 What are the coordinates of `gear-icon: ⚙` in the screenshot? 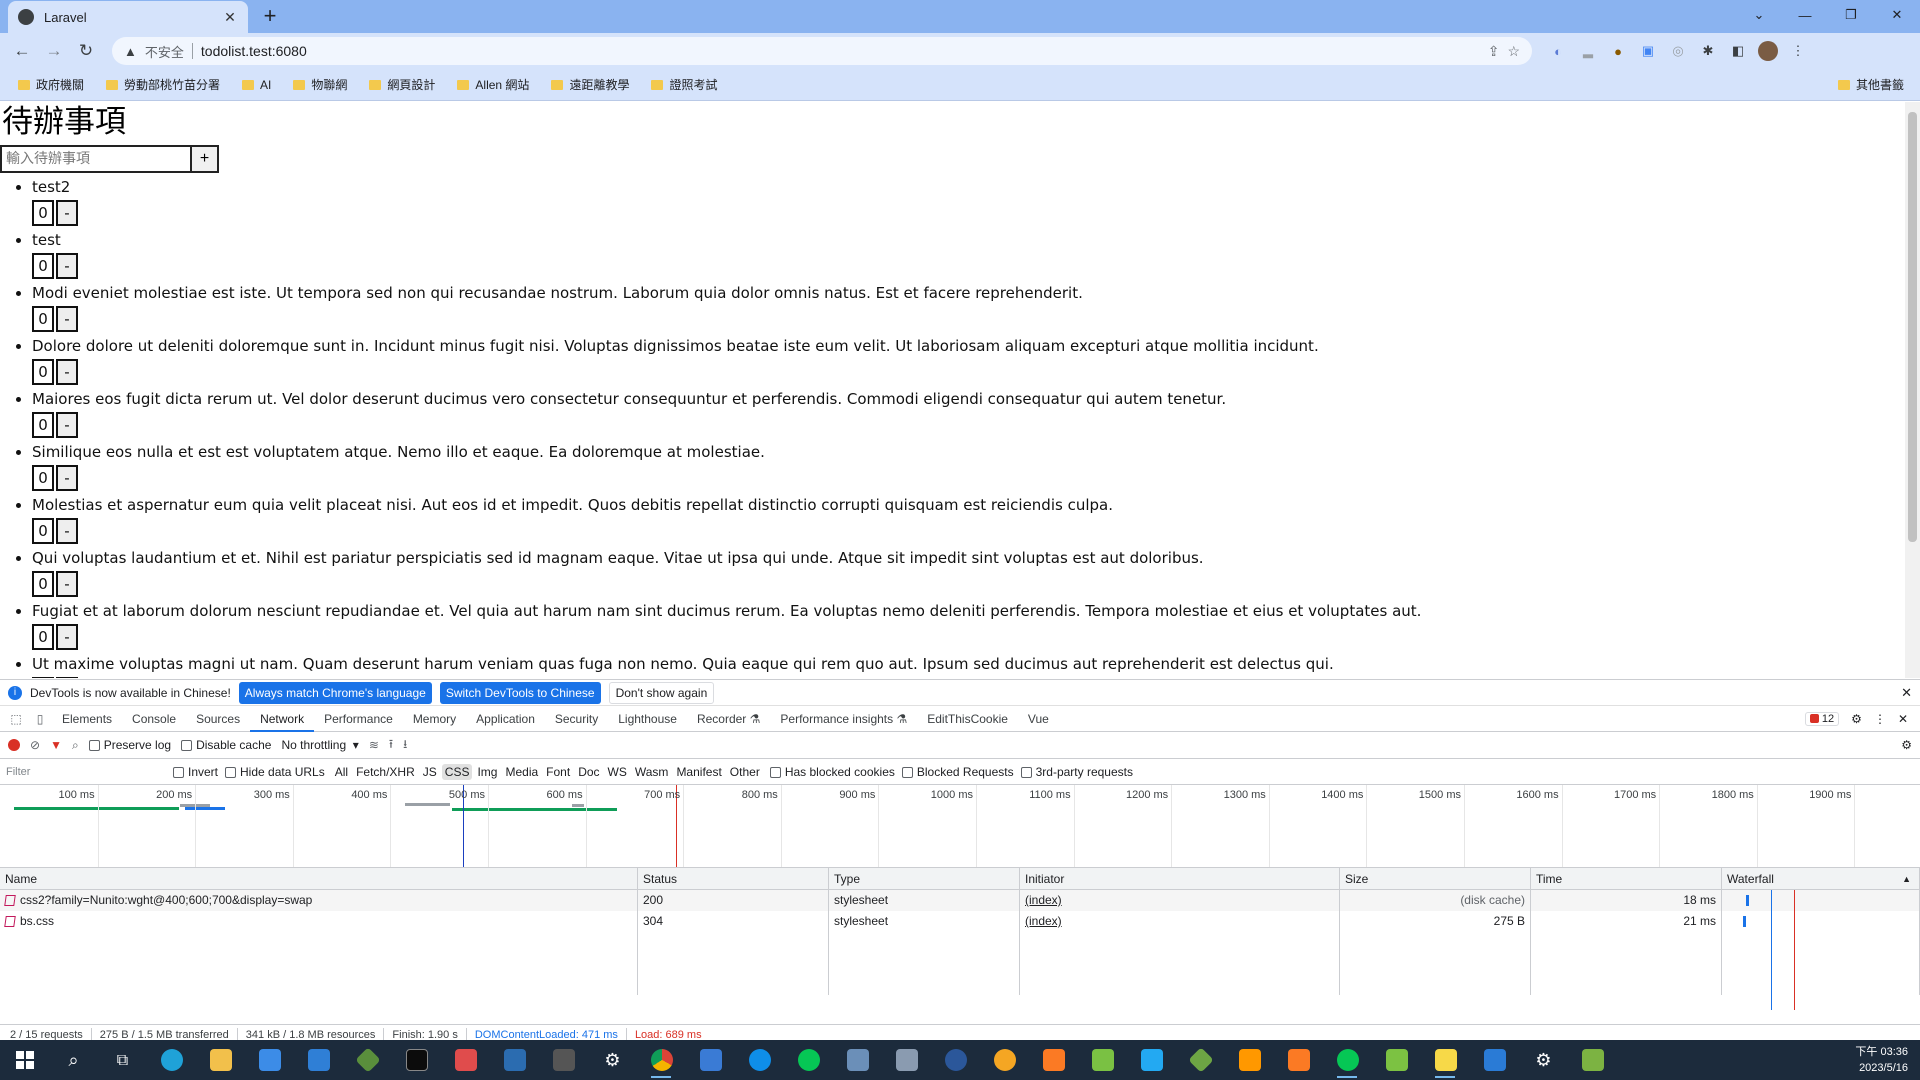 It's located at (1856, 719).